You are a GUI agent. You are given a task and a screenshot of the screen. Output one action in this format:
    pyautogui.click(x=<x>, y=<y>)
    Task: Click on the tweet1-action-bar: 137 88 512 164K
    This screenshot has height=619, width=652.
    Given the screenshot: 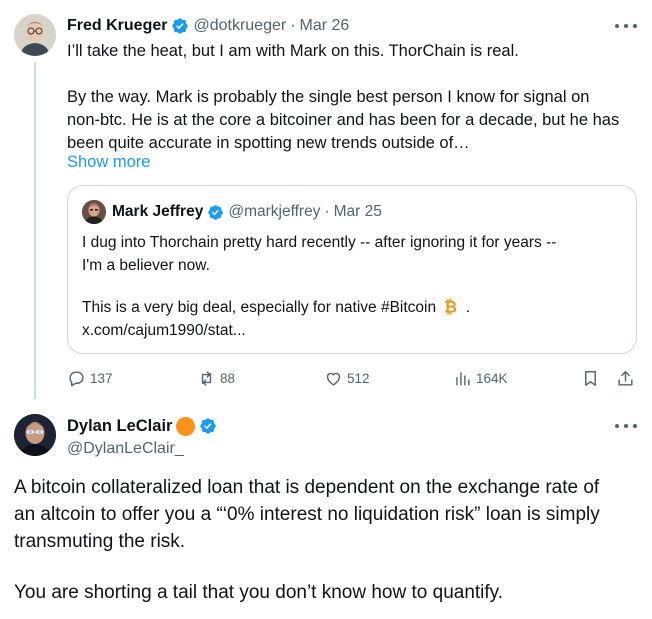 What is the action you would take?
    pyautogui.click(x=352, y=378)
    